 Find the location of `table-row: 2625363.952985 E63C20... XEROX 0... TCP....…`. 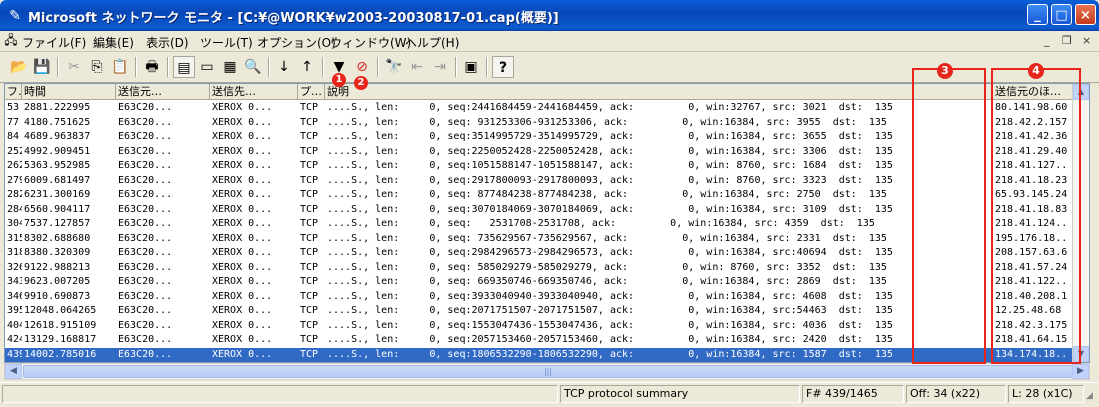

table-row: 2625363.952985 E63C20... XEROX 0... TCP....… is located at coordinates (539, 166).